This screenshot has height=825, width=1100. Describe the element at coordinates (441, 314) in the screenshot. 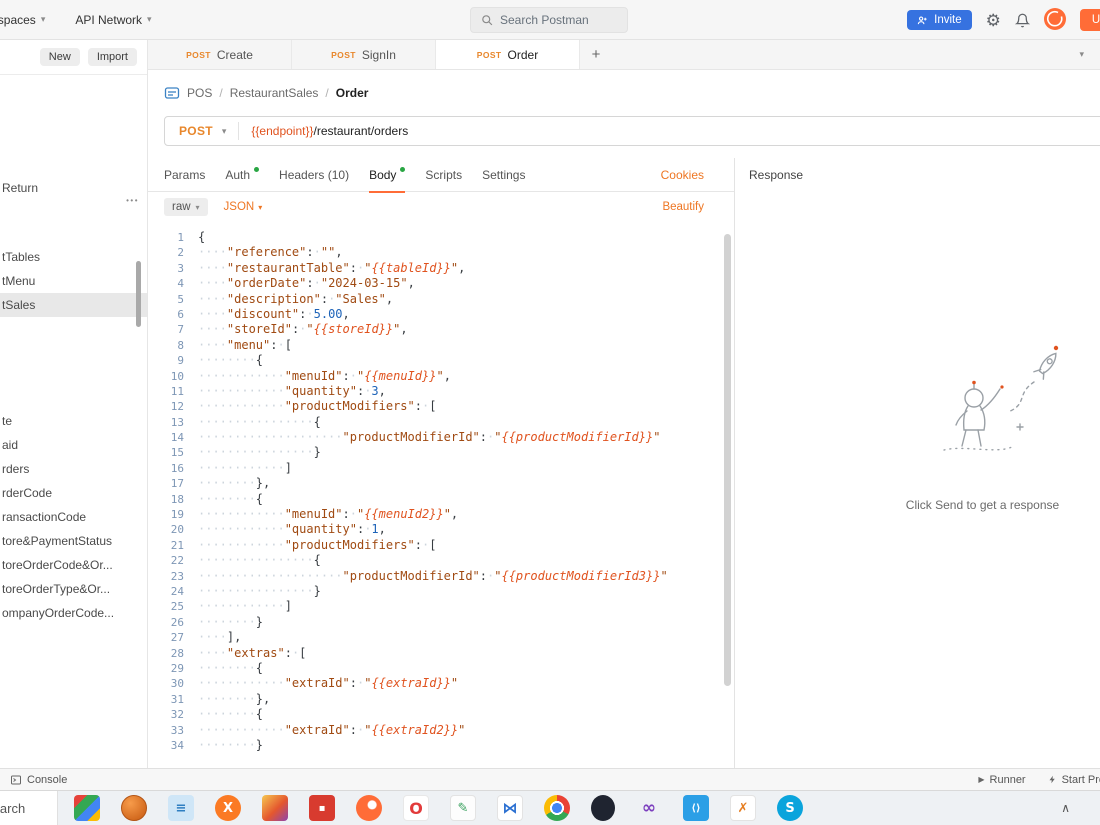

I see `code-line: 6 ····"discount":·5.00,` at that location.